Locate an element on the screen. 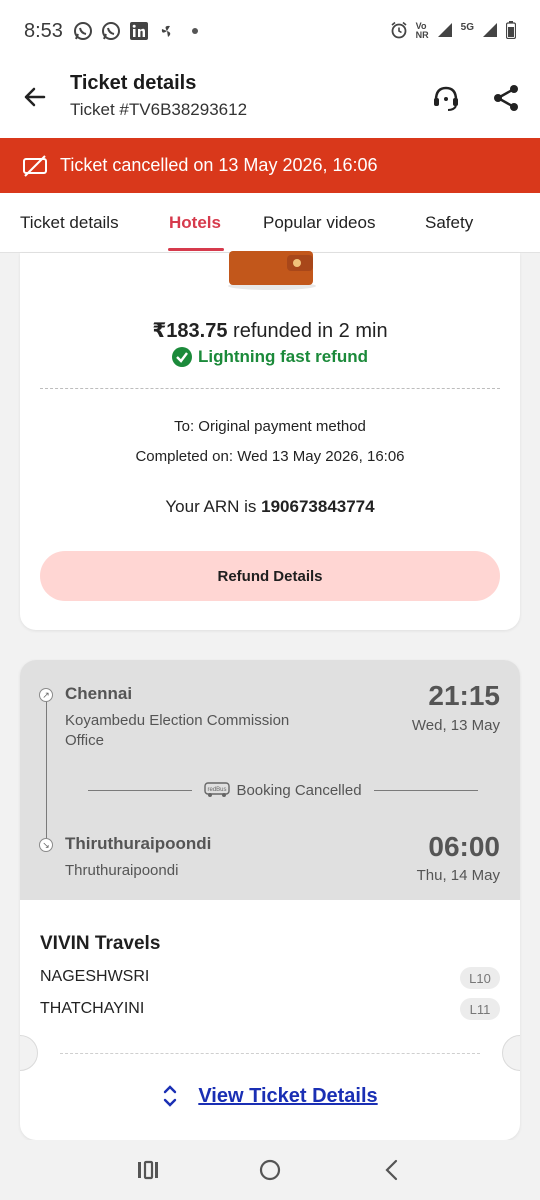 This screenshot has width=540, height=1200. headset-icon is located at coordinates (446, 98).